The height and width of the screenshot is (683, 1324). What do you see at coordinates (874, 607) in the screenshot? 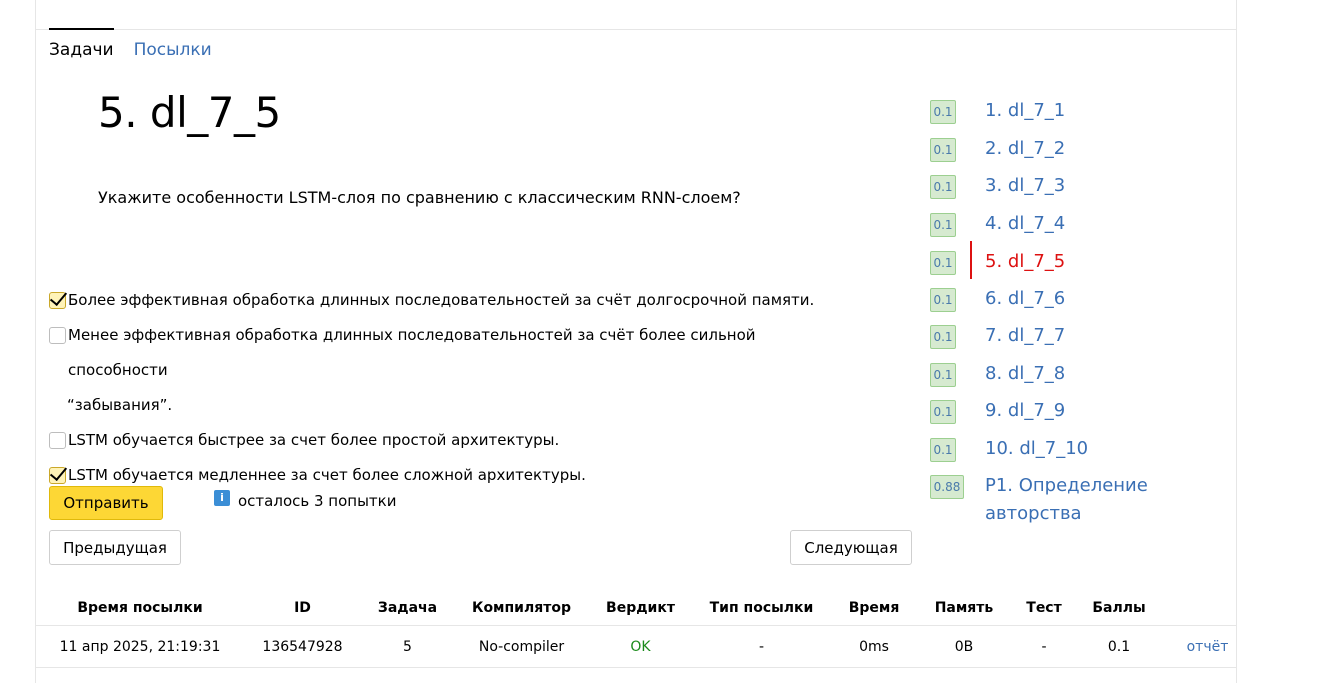
I see `col-header: Время` at bounding box center [874, 607].